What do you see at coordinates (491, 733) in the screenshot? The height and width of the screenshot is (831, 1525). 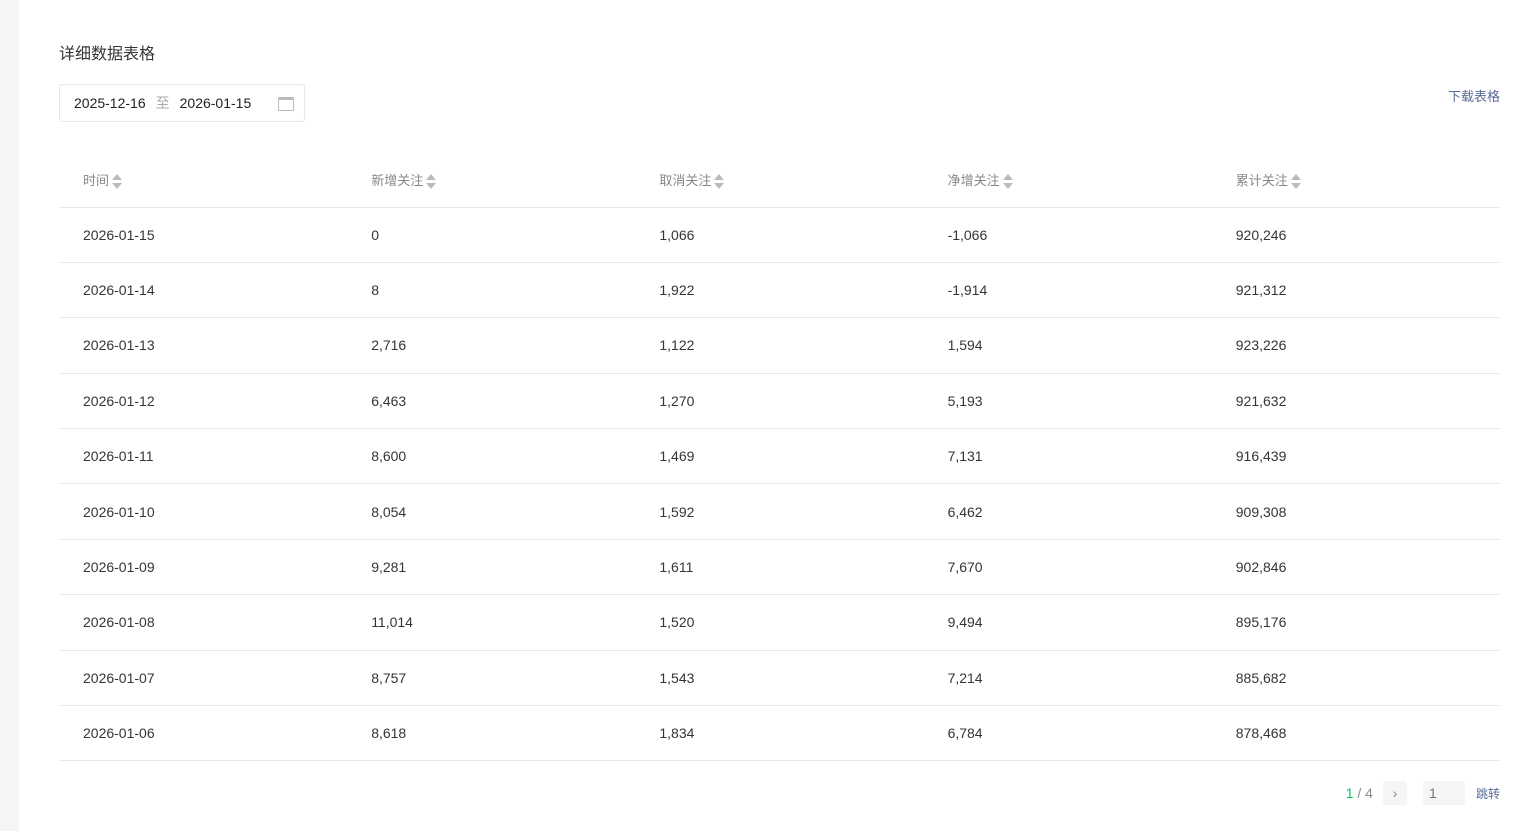 I see `table-cell: 8,618` at bounding box center [491, 733].